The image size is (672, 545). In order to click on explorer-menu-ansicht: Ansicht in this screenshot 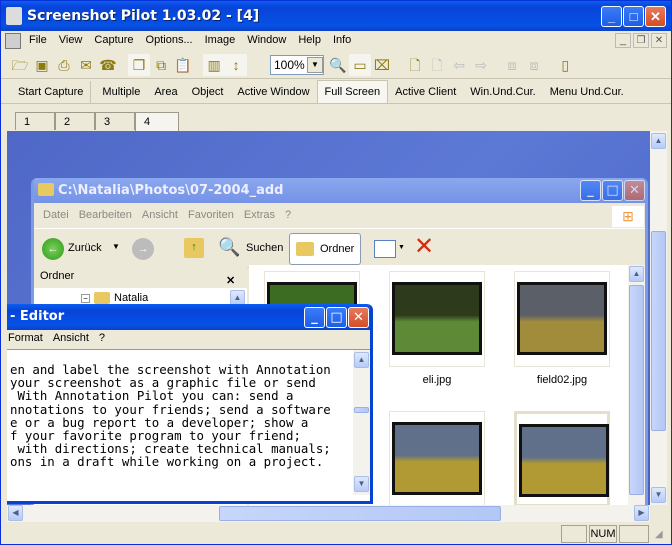, I will do `click(160, 215)`.